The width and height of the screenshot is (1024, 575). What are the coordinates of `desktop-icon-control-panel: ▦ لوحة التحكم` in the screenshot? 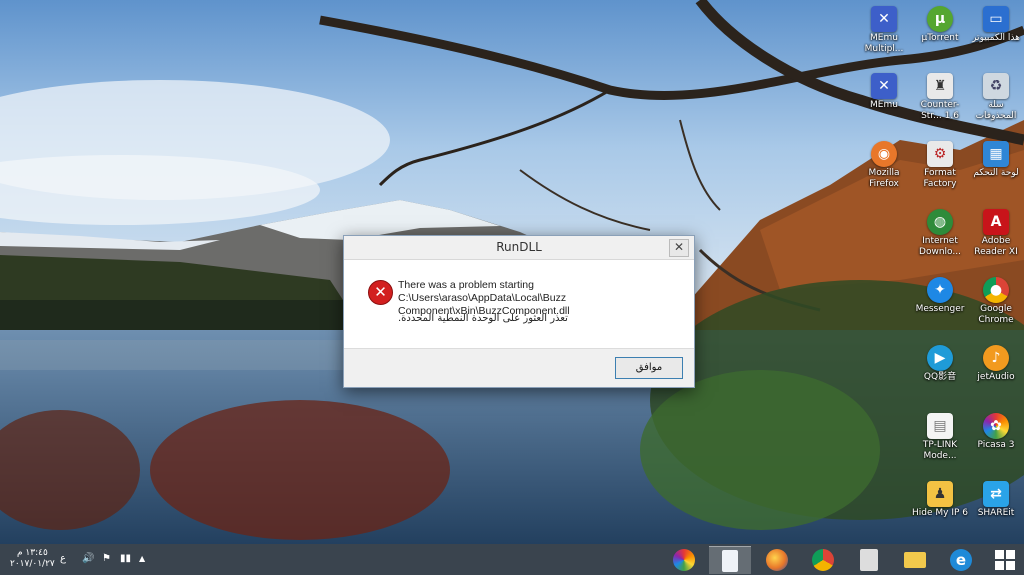 It's located at (995, 160).